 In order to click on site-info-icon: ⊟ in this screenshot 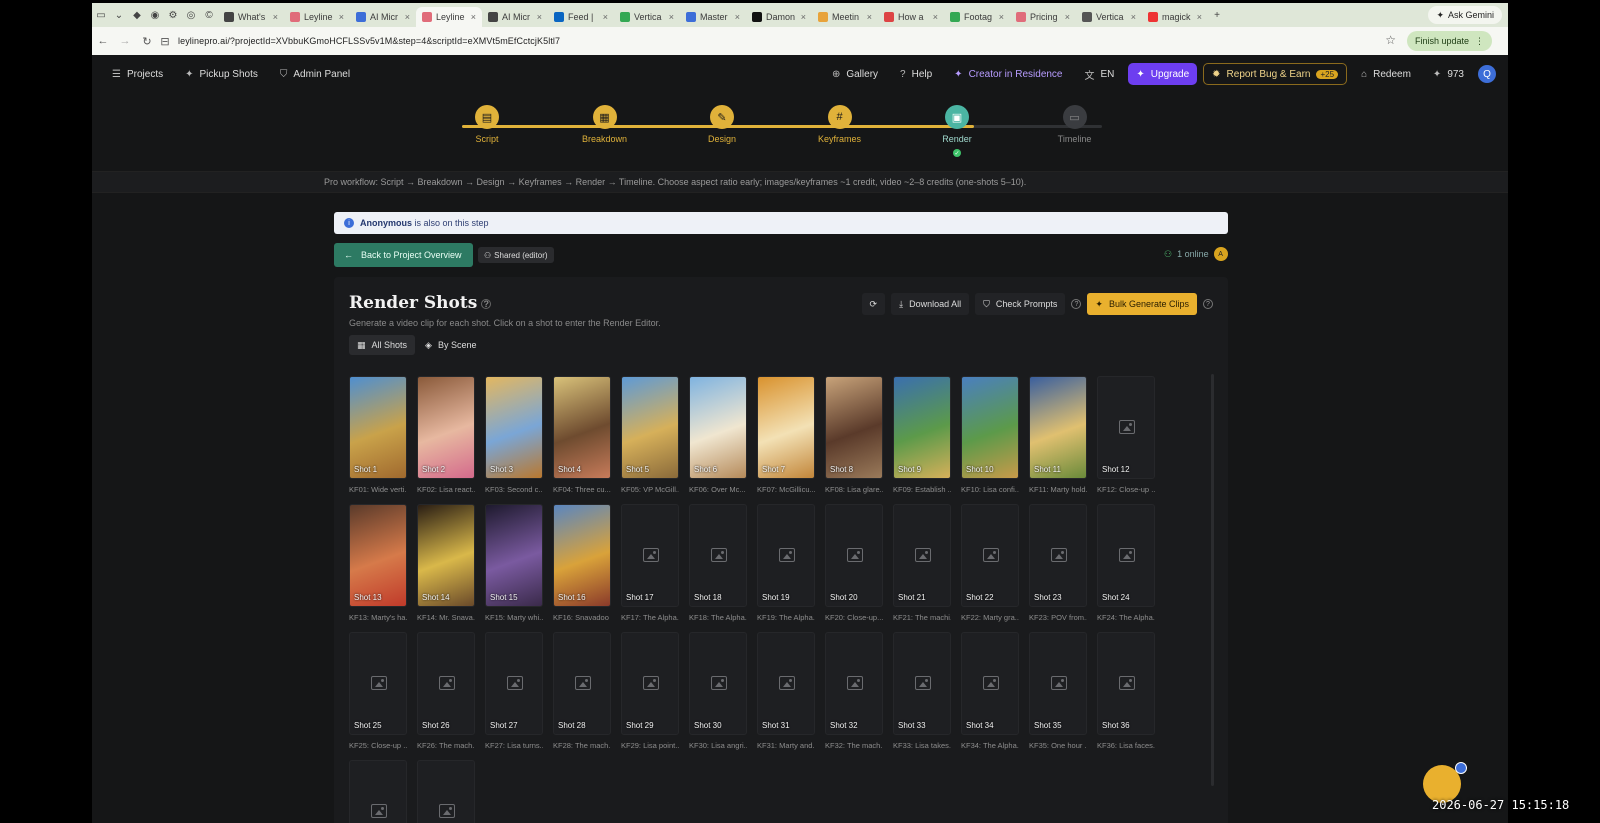, I will do `click(165, 41)`.